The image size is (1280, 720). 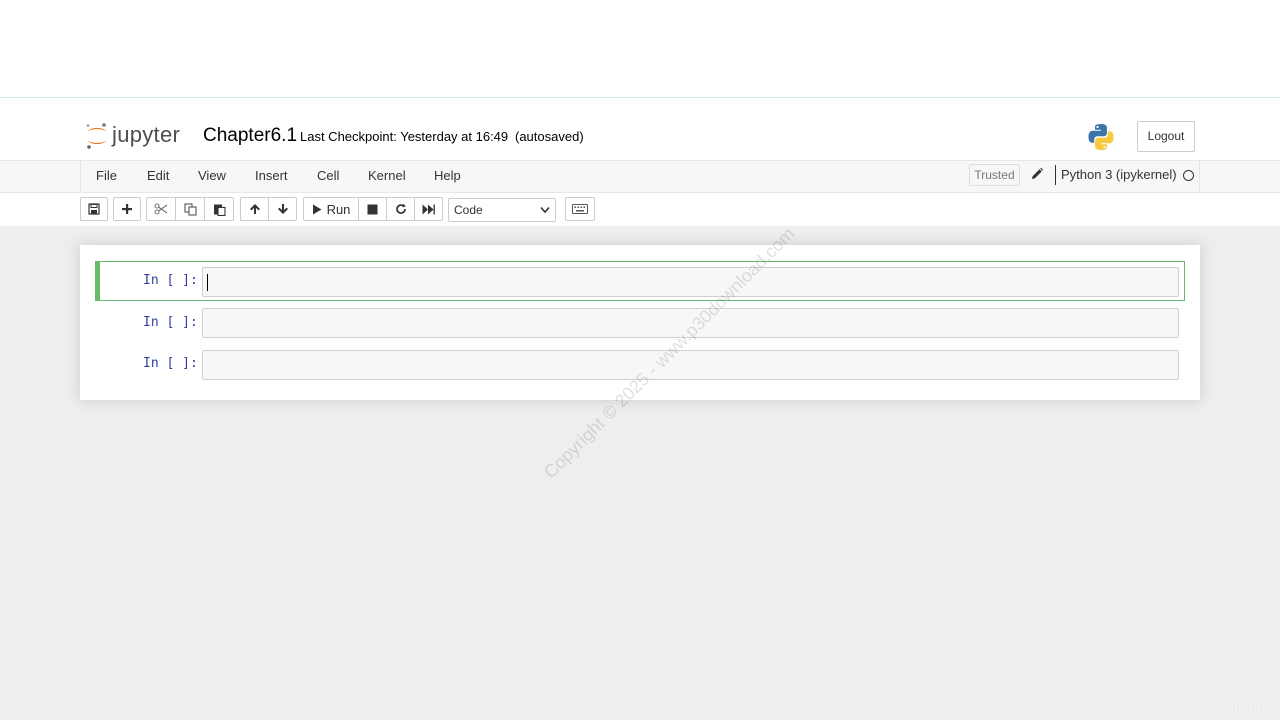 I want to click on menu-edit: Edit, so click(x=158, y=175).